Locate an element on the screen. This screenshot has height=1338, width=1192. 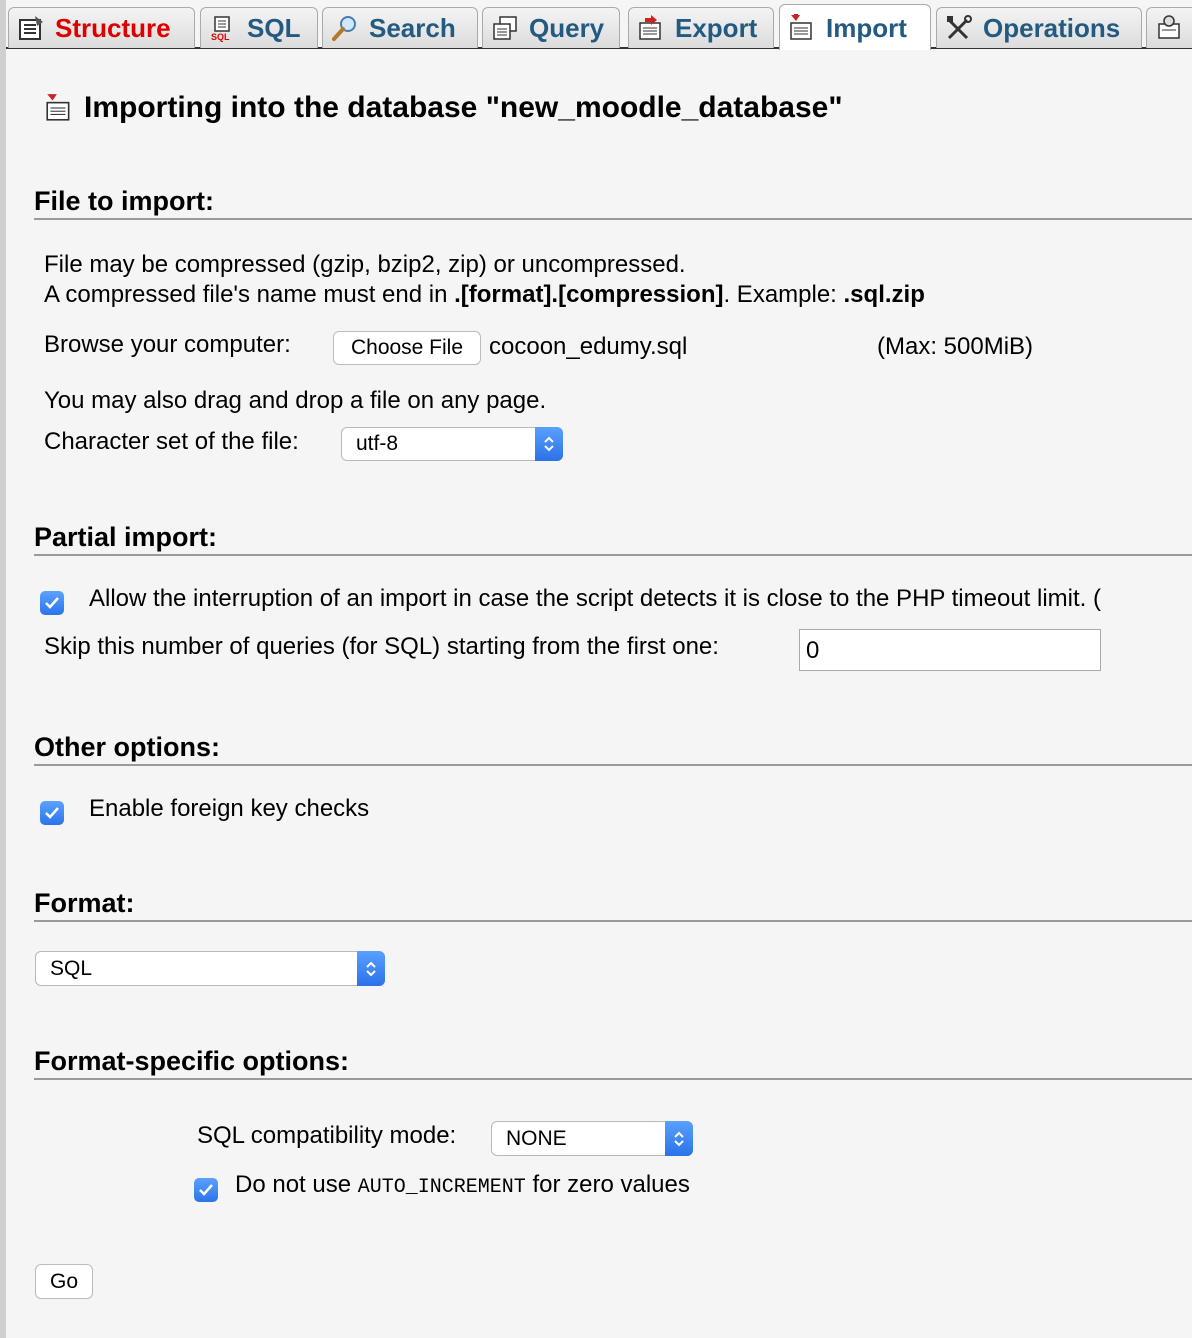
tab-privileges is located at coordinates (1169, 27).